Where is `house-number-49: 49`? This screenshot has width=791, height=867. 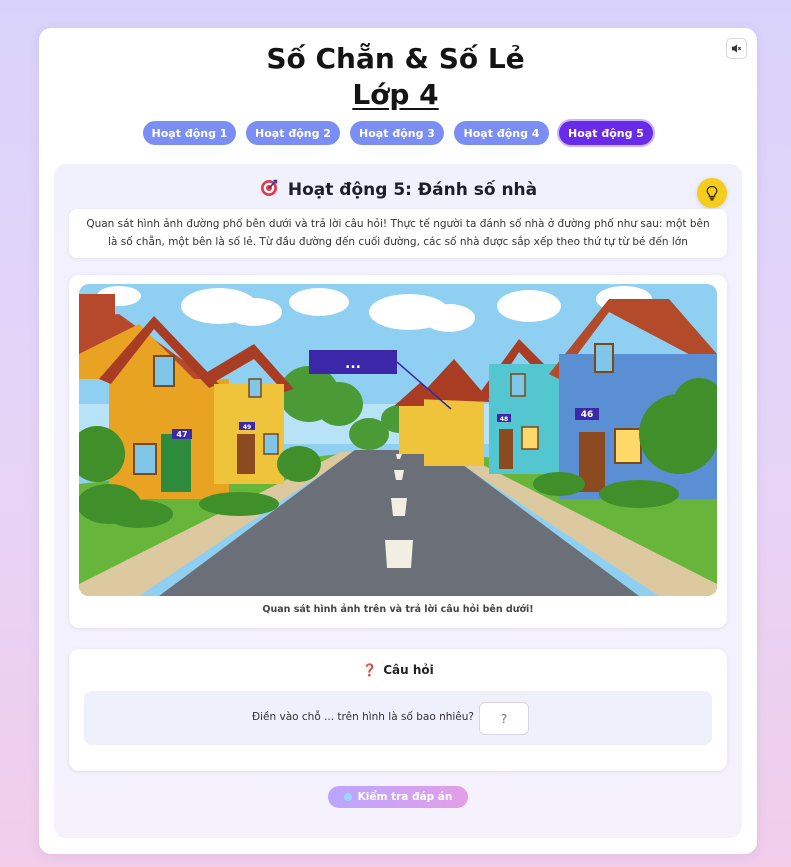
house-number-49: 49 is located at coordinates (247, 427).